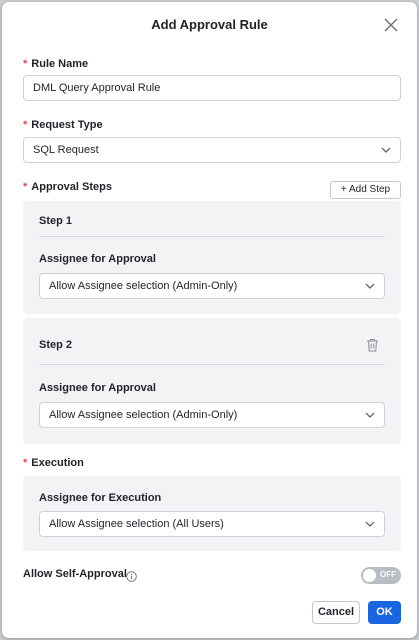 This screenshot has height=640, width=419. Describe the element at coordinates (384, 612) in the screenshot. I see `ok-button: OK` at that location.